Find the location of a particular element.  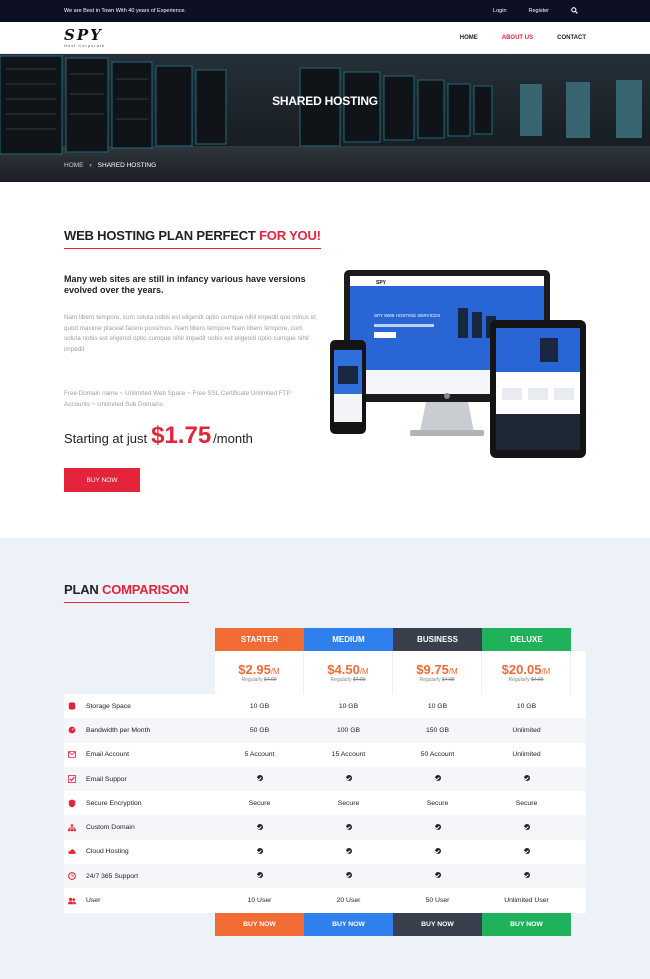

plan-price-deluxe: $20.05/M Regularly $4.99 is located at coordinates (526, 672).